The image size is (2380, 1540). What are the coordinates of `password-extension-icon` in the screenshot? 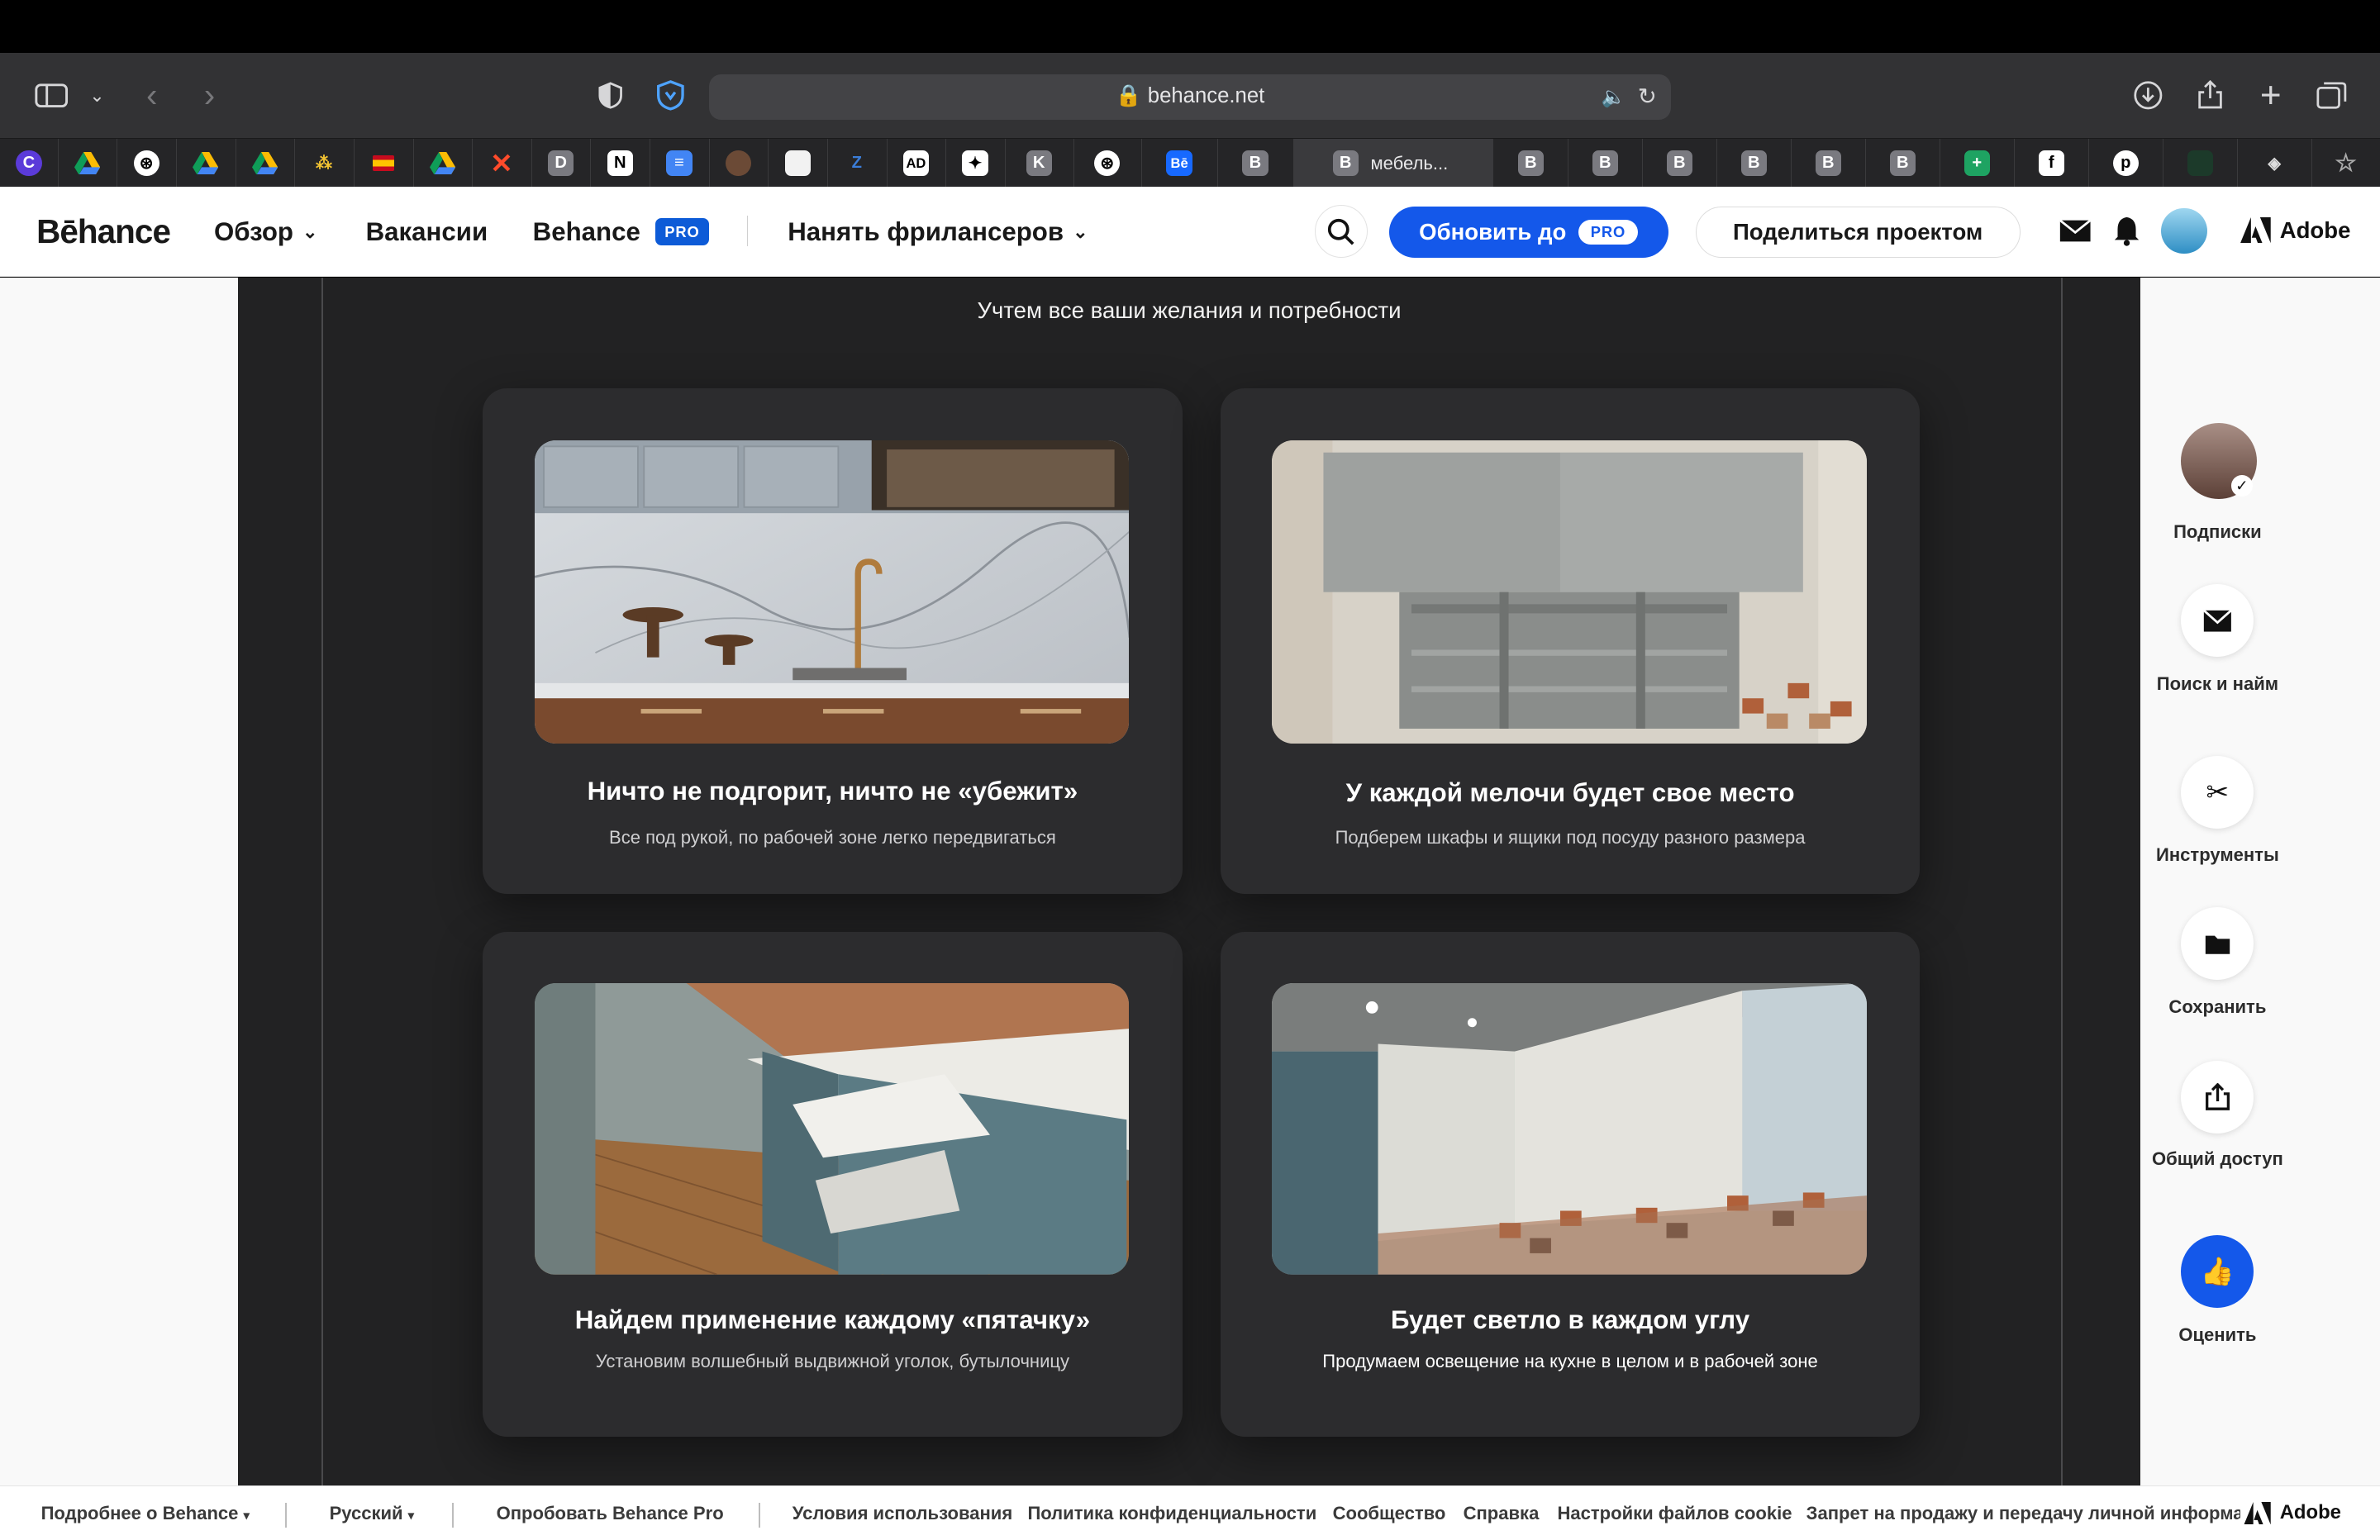 It's located at (671, 96).